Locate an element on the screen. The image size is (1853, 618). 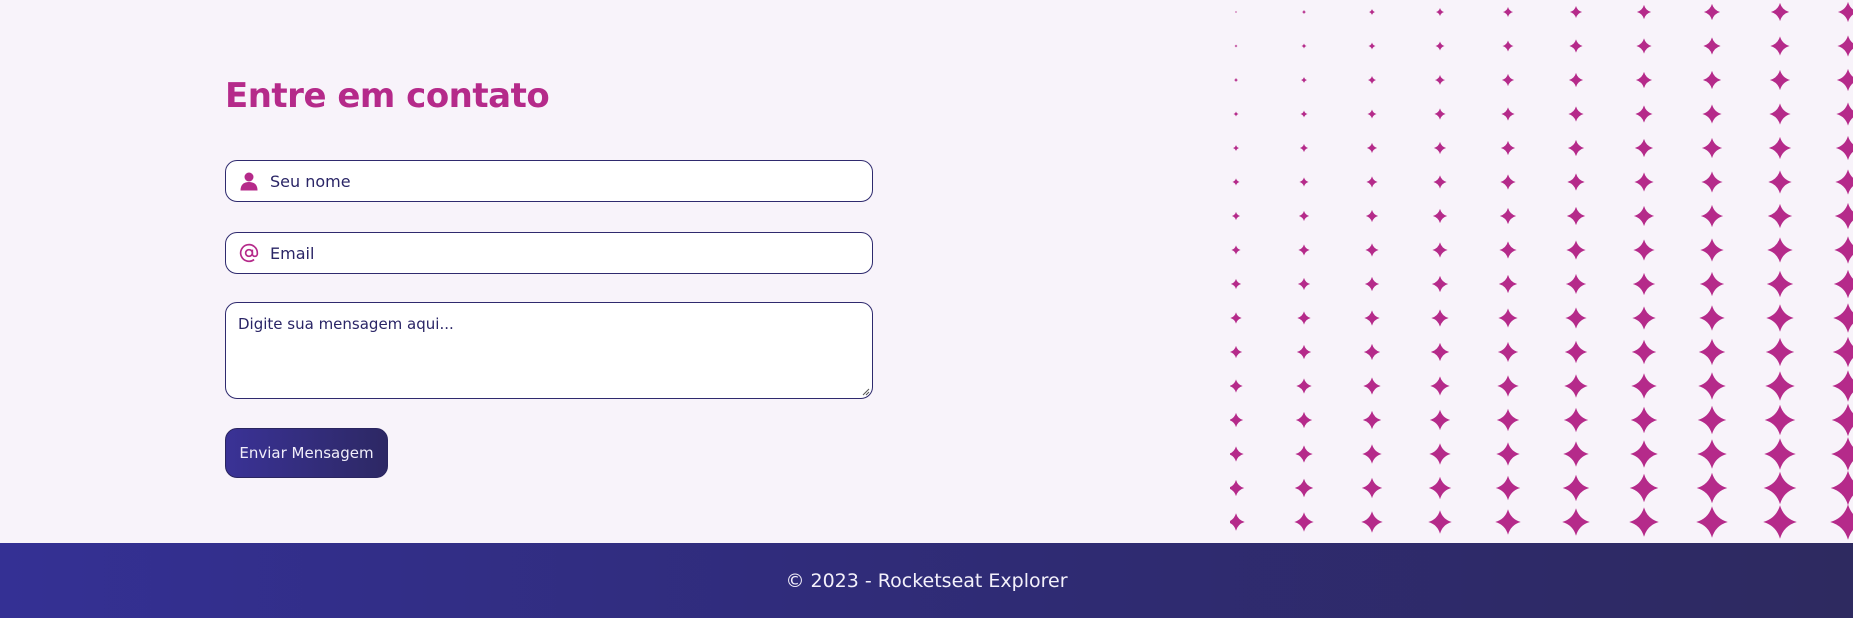
email-input is located at coordinates (571, 253).